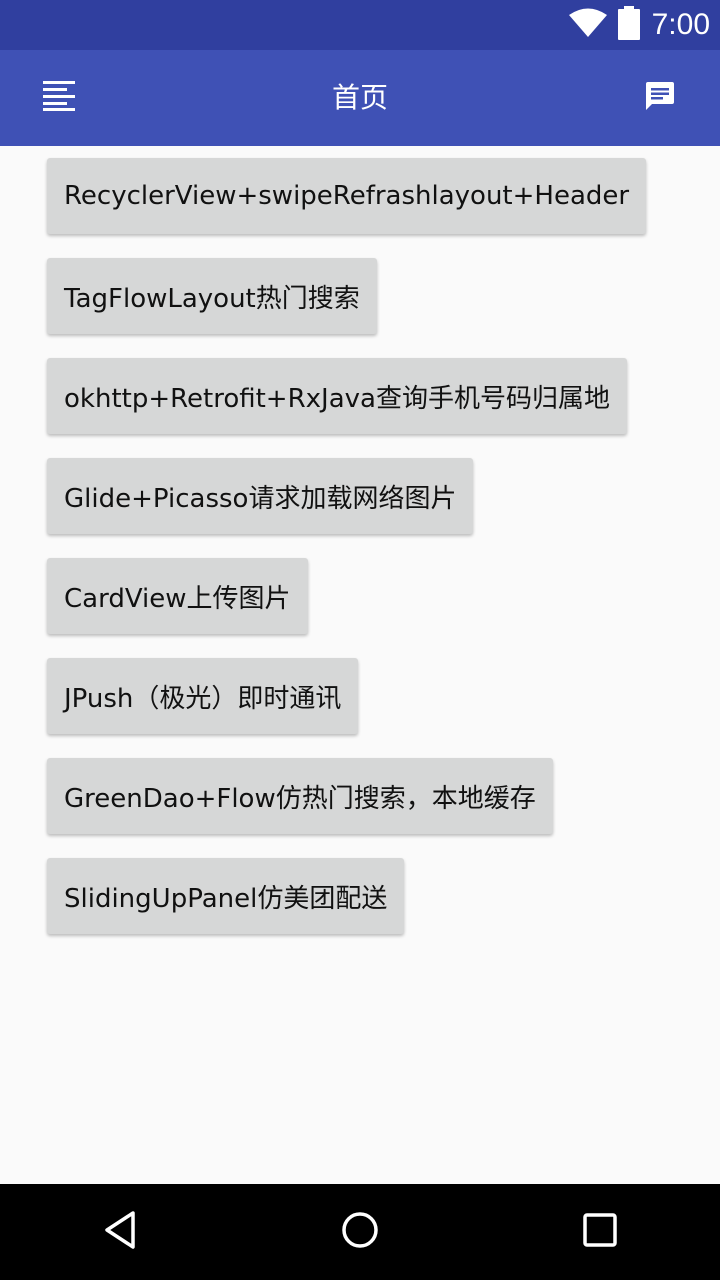  Describe the element at coordinates (260, 496) in the screenshot. I see `glide-picasso-button: Glide+Picasso请求加载网络图片` at that location.